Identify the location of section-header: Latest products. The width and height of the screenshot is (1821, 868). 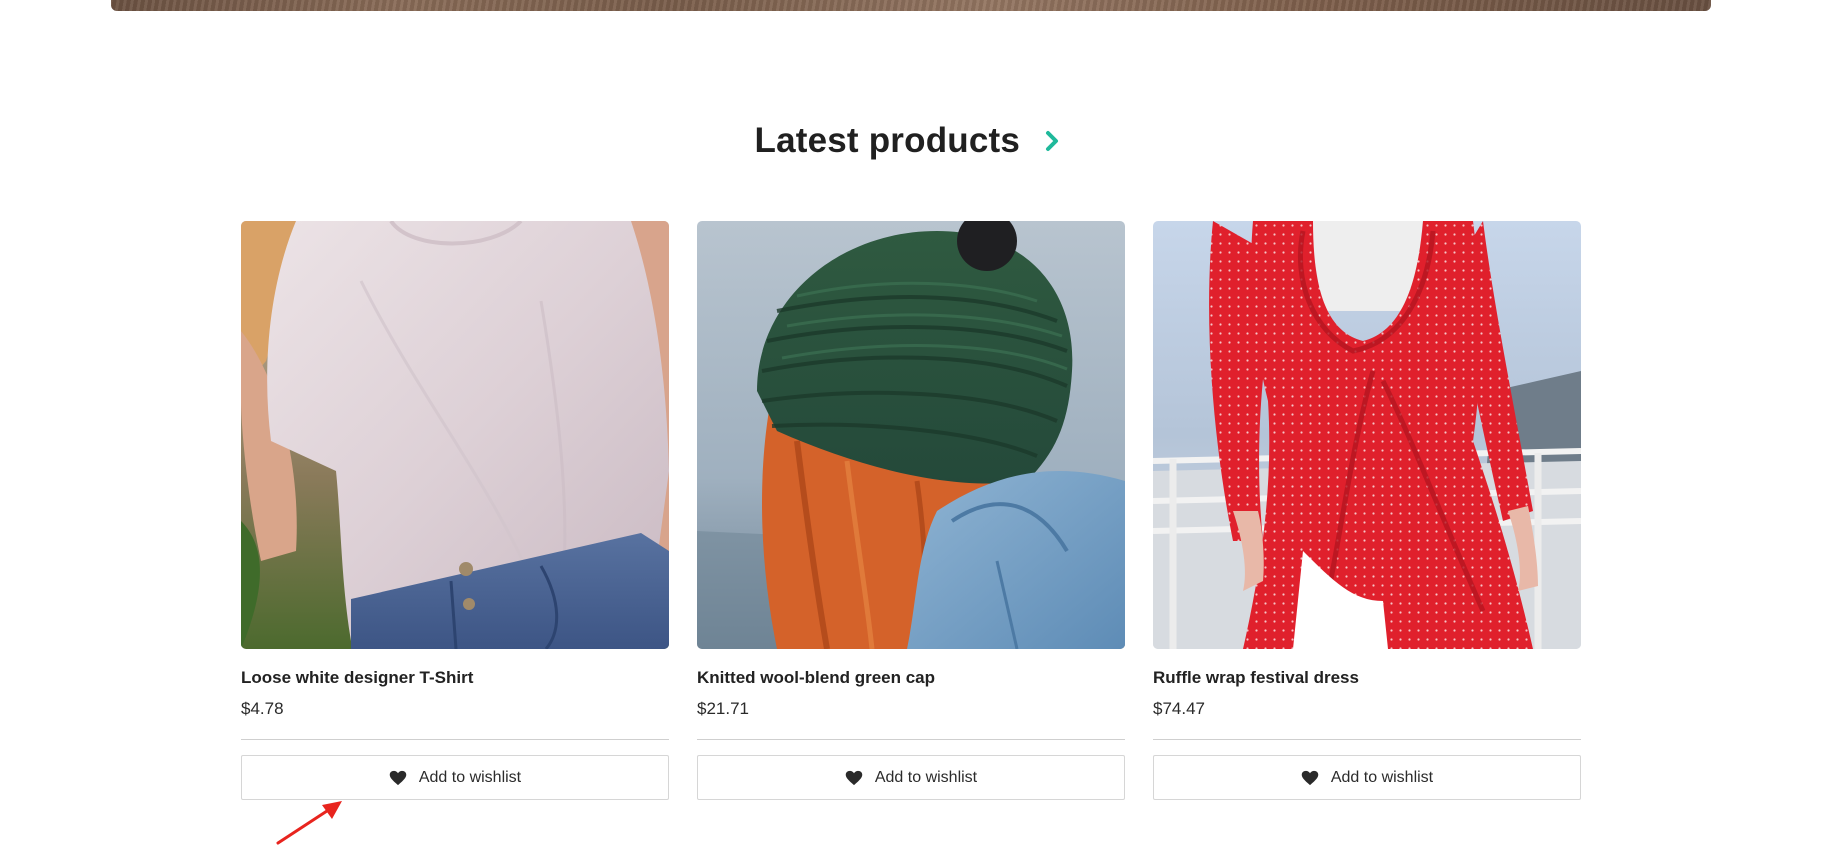
(910, 141).